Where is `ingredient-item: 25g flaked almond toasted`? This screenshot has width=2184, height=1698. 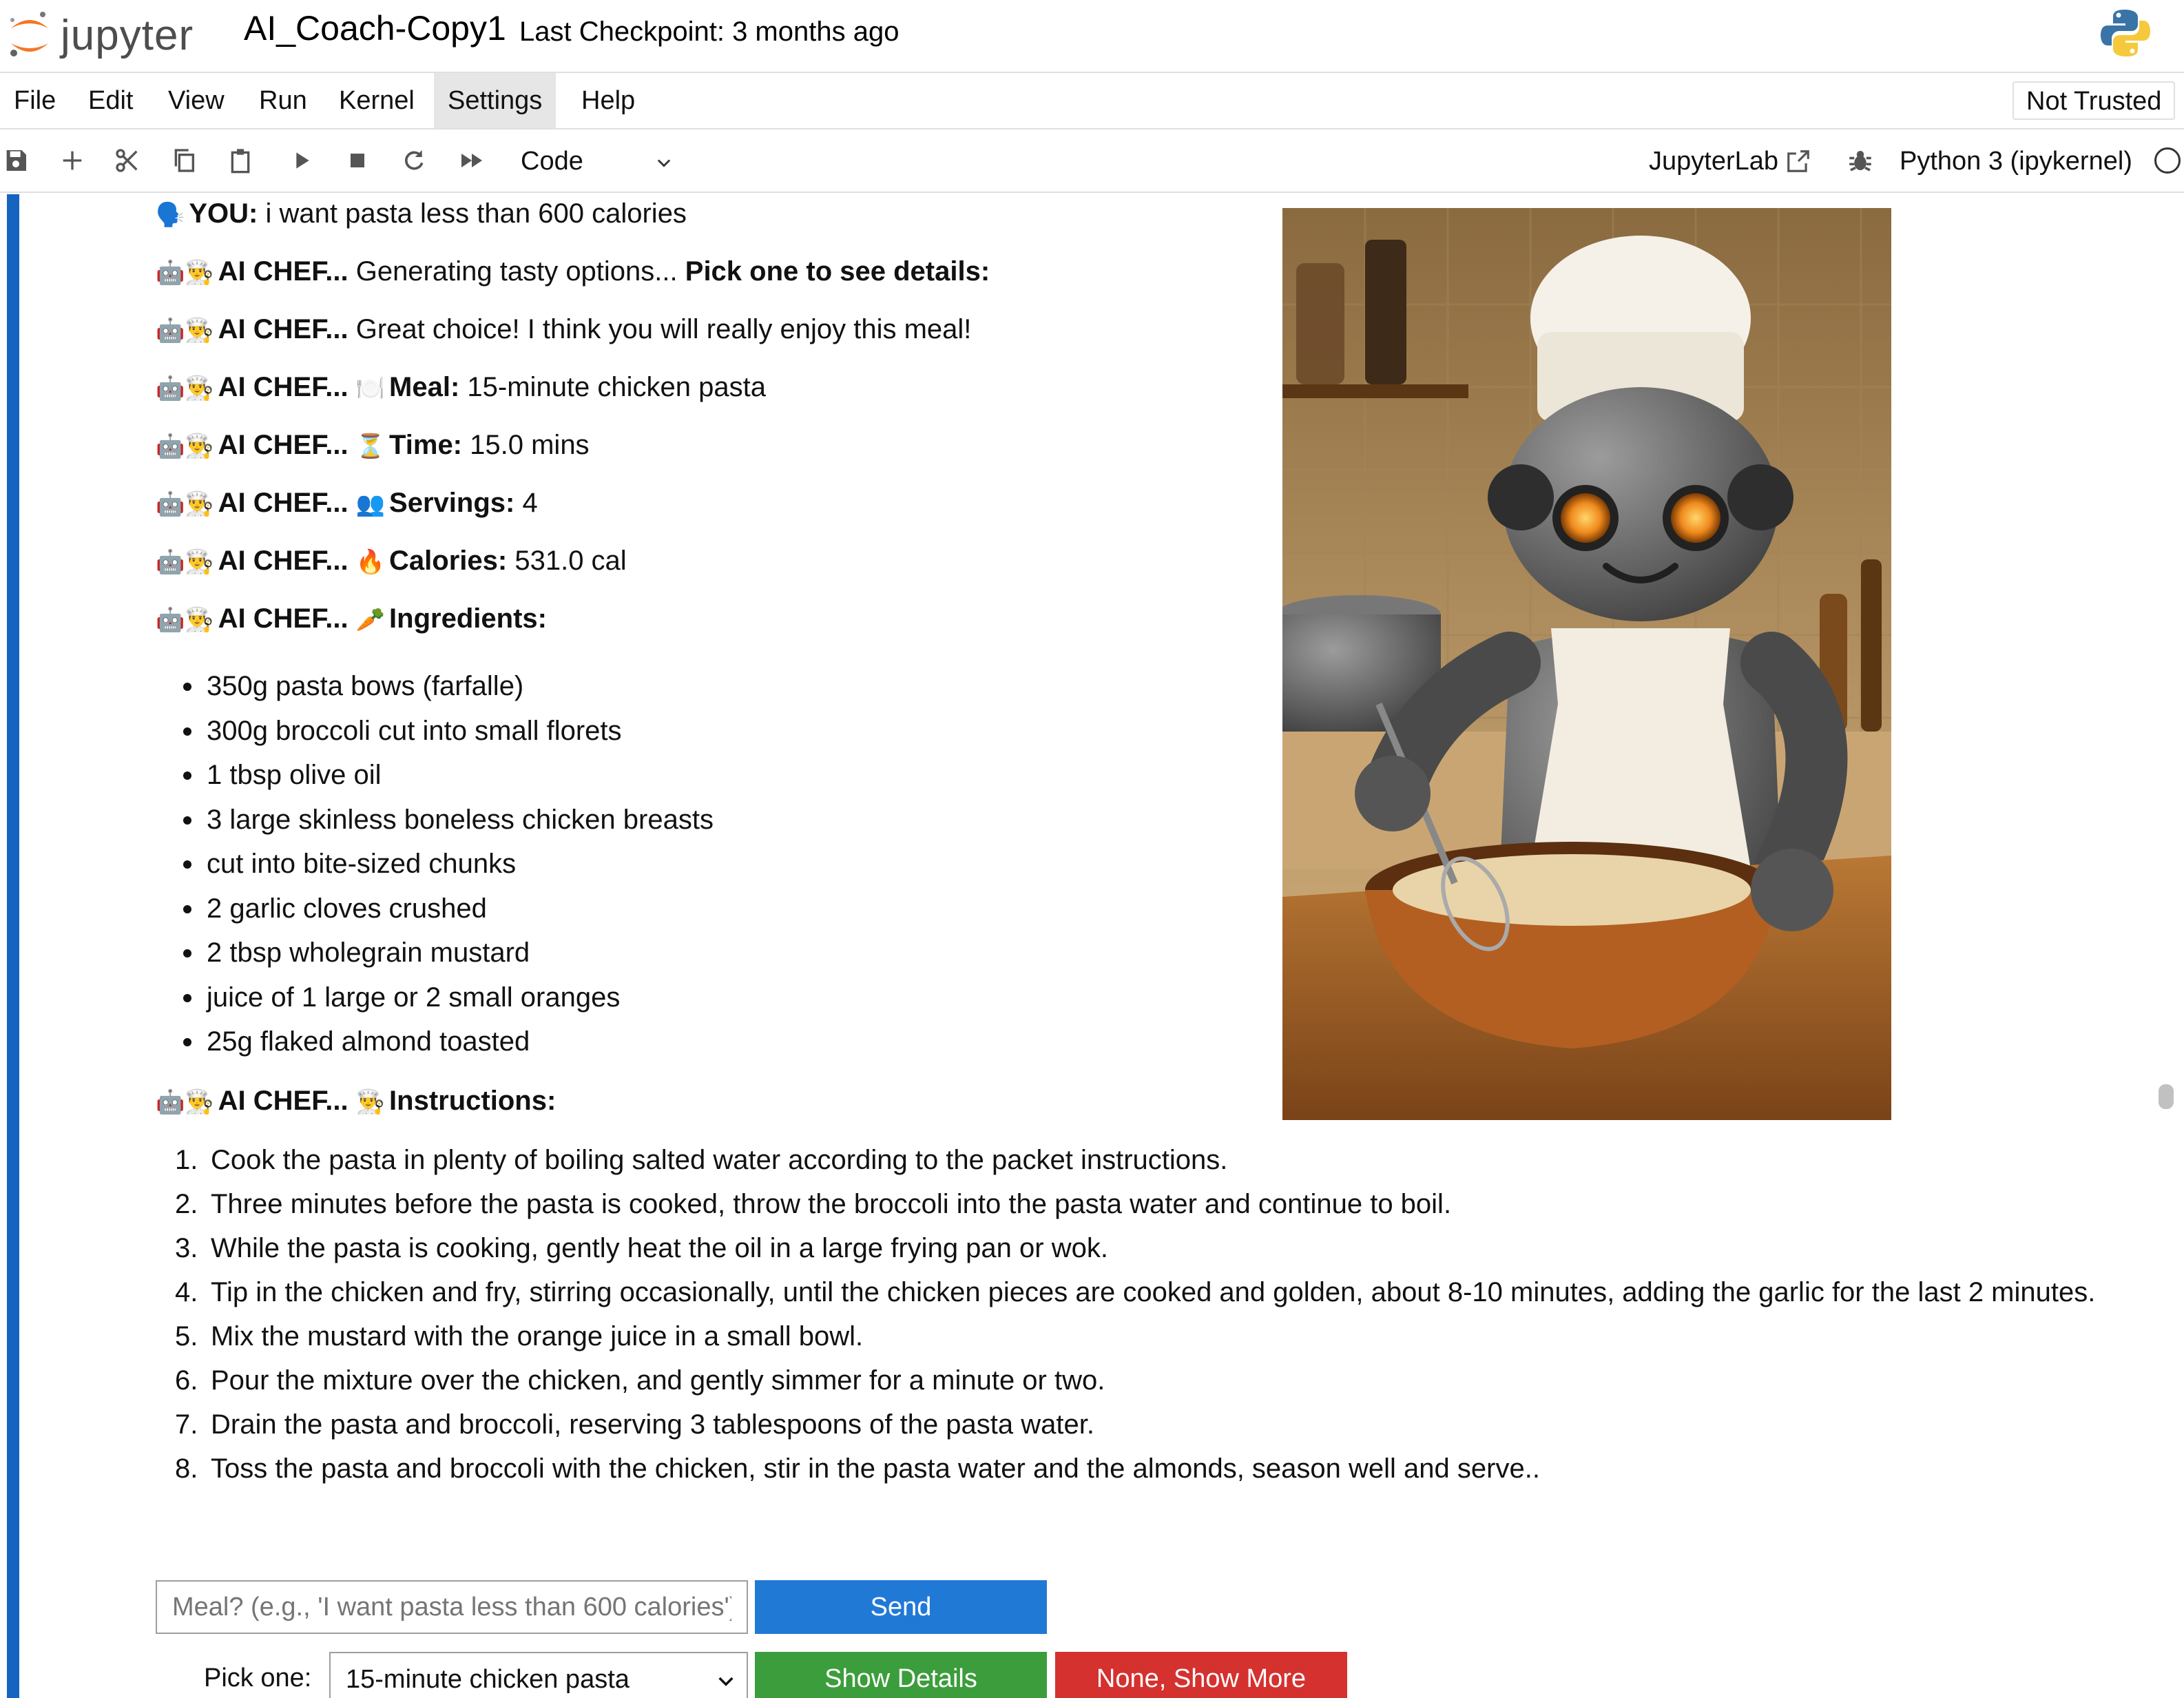
ingredient-item: 25g flaked almond toasted is located at coordinates (448, 1041).